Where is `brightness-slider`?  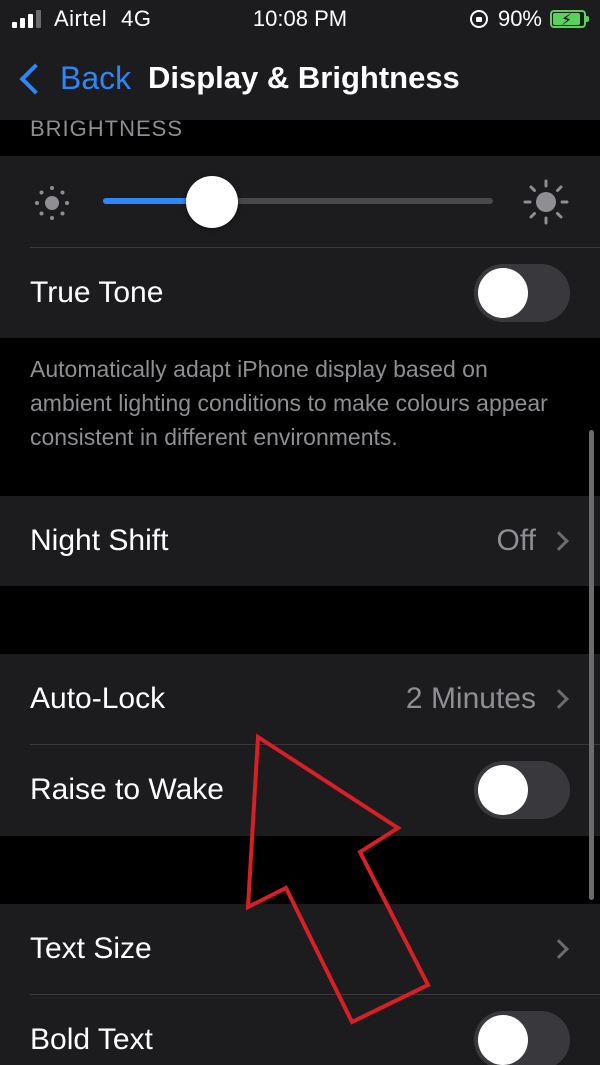
brightness-slider is located at coordinates (298, 201).